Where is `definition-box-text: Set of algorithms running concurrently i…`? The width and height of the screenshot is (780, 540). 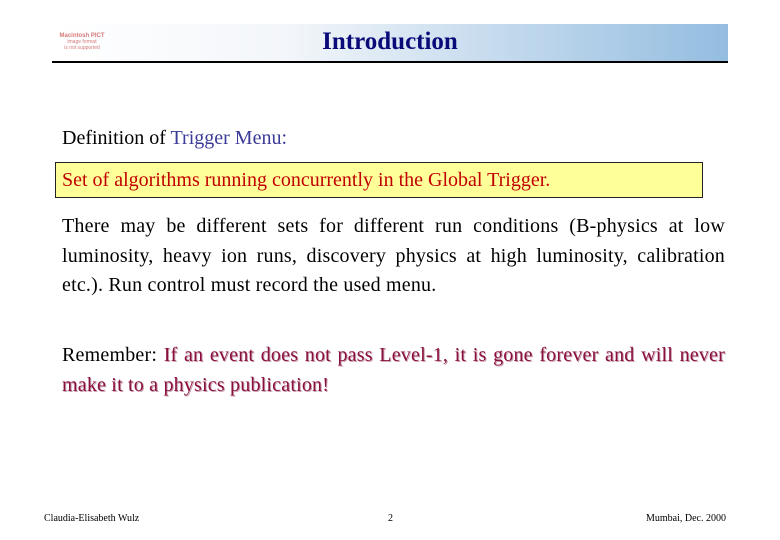 definition-box-text: Set of algorithms running concurrently i… is located at coordinates (306, 180).